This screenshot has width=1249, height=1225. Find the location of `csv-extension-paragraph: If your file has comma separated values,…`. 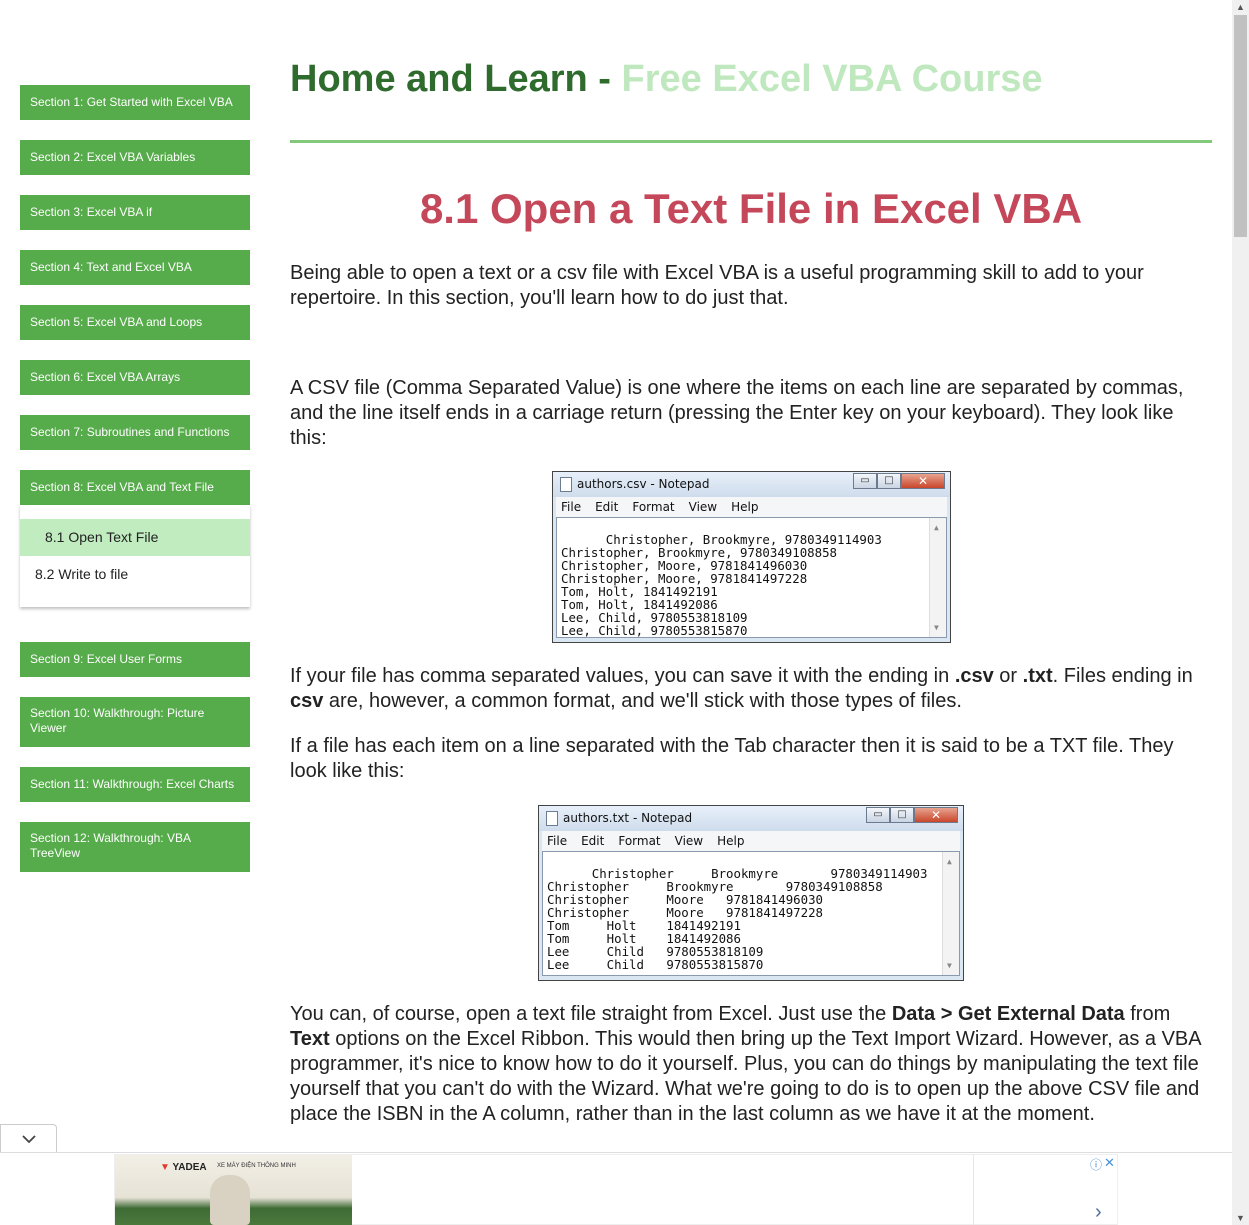

csv-extension-paragraph: If your file has comma separated values,… is located at coordinates (751, 689).